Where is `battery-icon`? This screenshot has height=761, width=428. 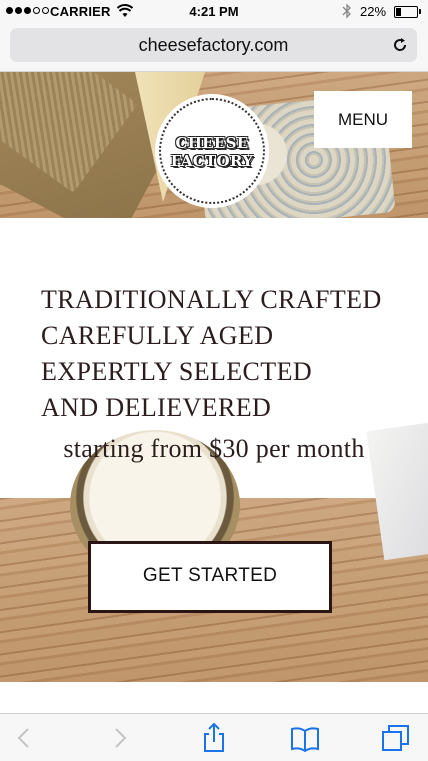
battery-icon is located at coordinates (406, 12).